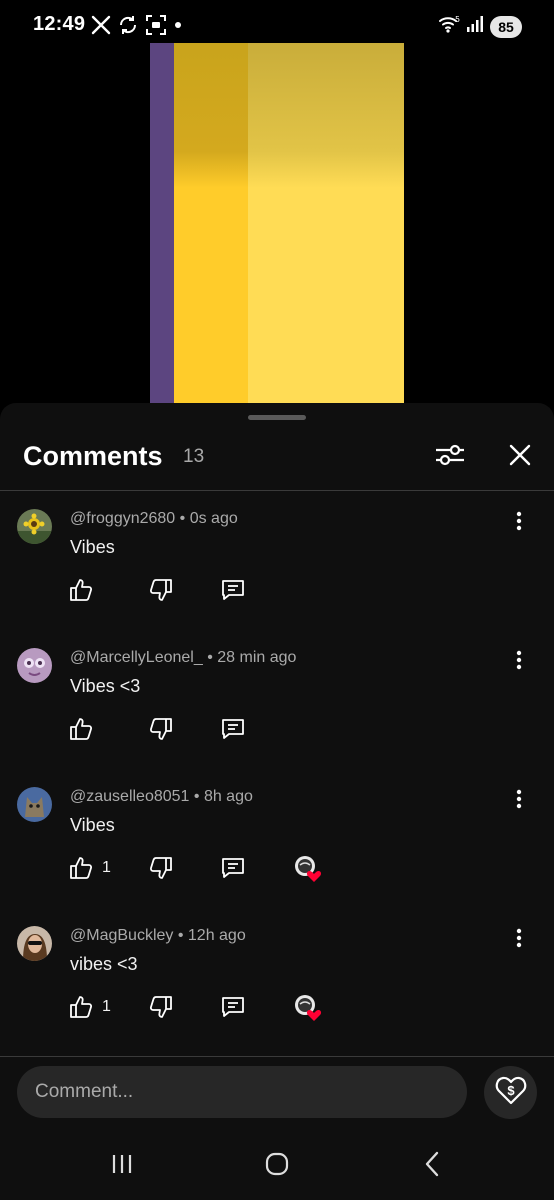 This screenshot has height=1200, width=554. Describe the element at coordinates (277, 995) in the screenshot. I see `comment-item: @MagBuckley • 12h ago vibes <3 1` at that location.